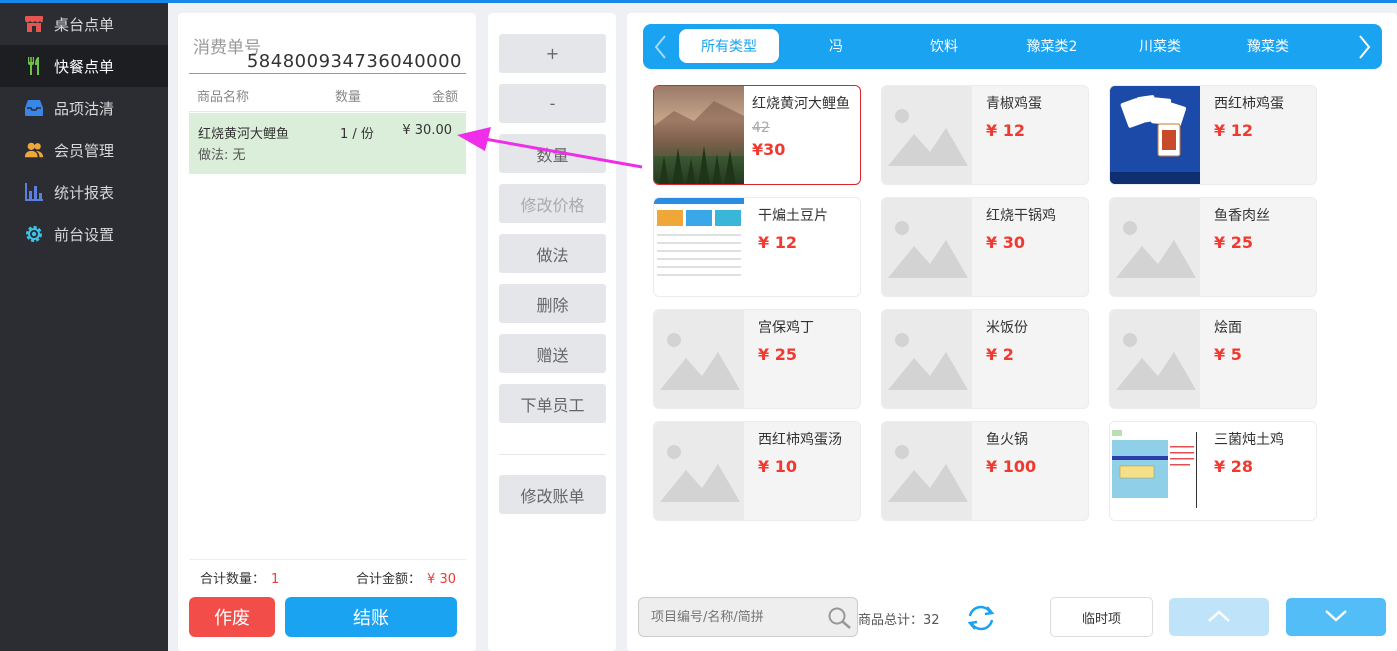 This screenshot has width=1397, height=651. I want to click on product-card: 鱼火锅 ¥ 100, so click(985, 471).